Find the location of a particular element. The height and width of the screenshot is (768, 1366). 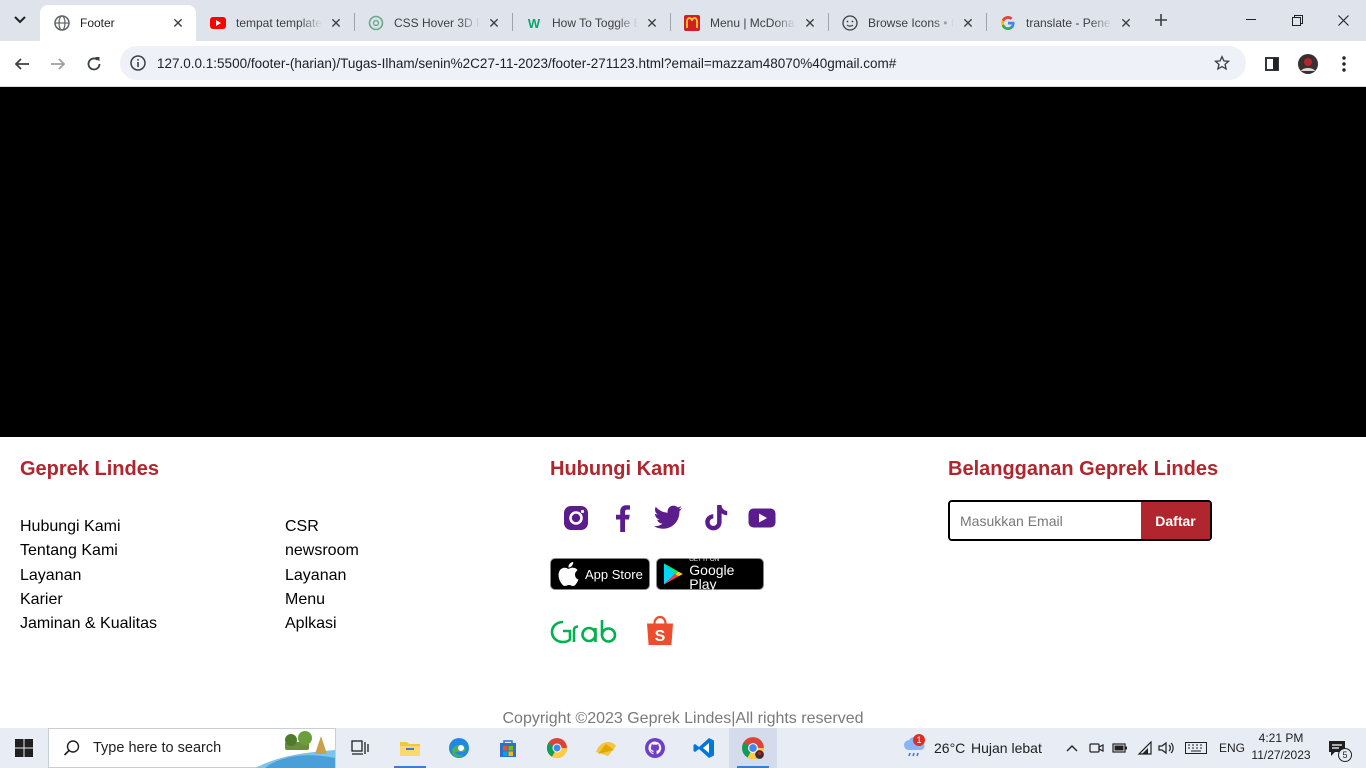

tab-google-translate: translate - Penelusuran ✕ is located at coordinates (1065, 23).